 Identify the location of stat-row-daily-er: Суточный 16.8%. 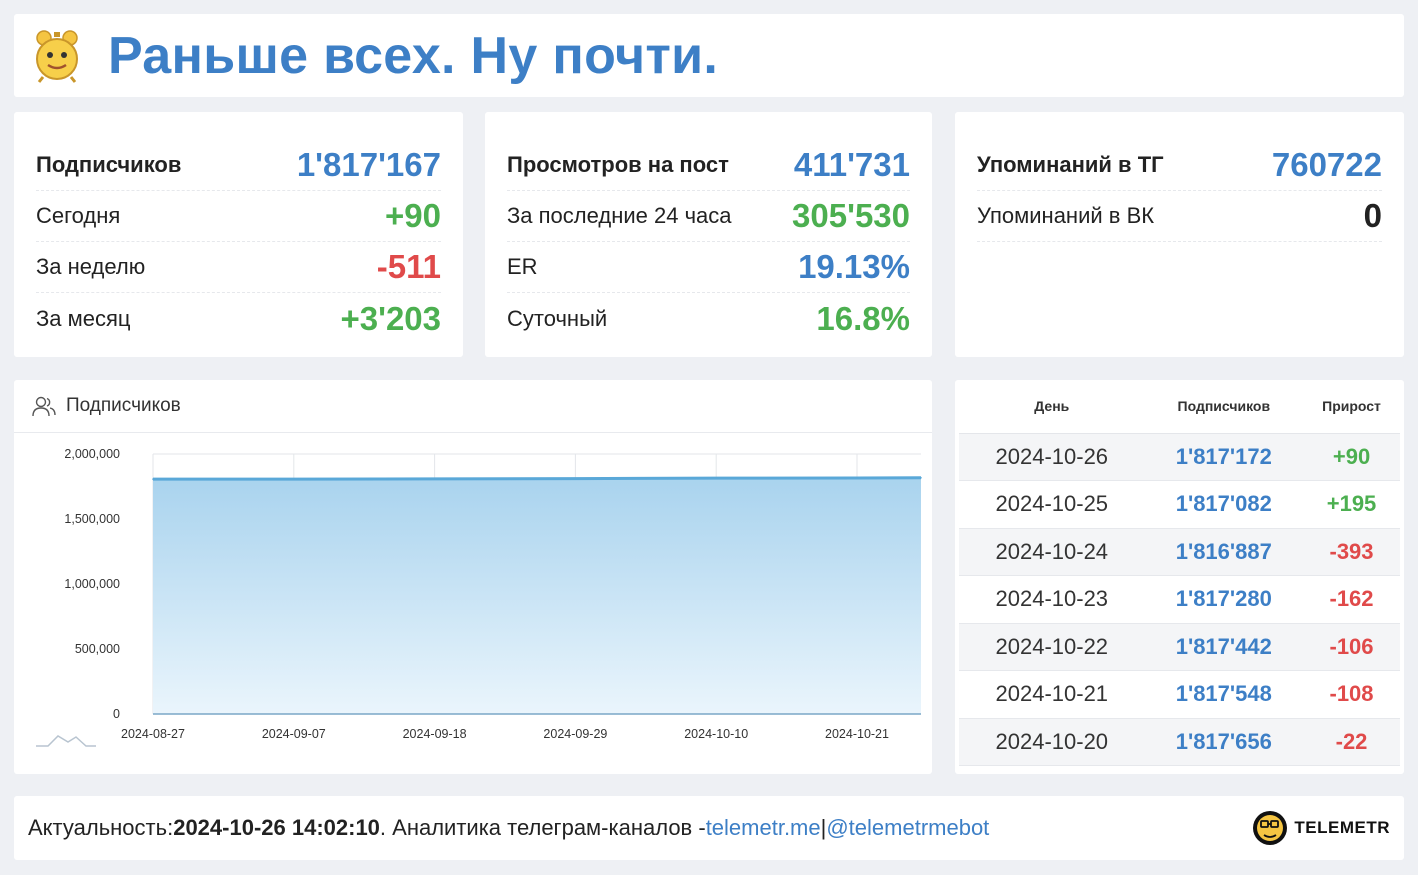
(708, 318).